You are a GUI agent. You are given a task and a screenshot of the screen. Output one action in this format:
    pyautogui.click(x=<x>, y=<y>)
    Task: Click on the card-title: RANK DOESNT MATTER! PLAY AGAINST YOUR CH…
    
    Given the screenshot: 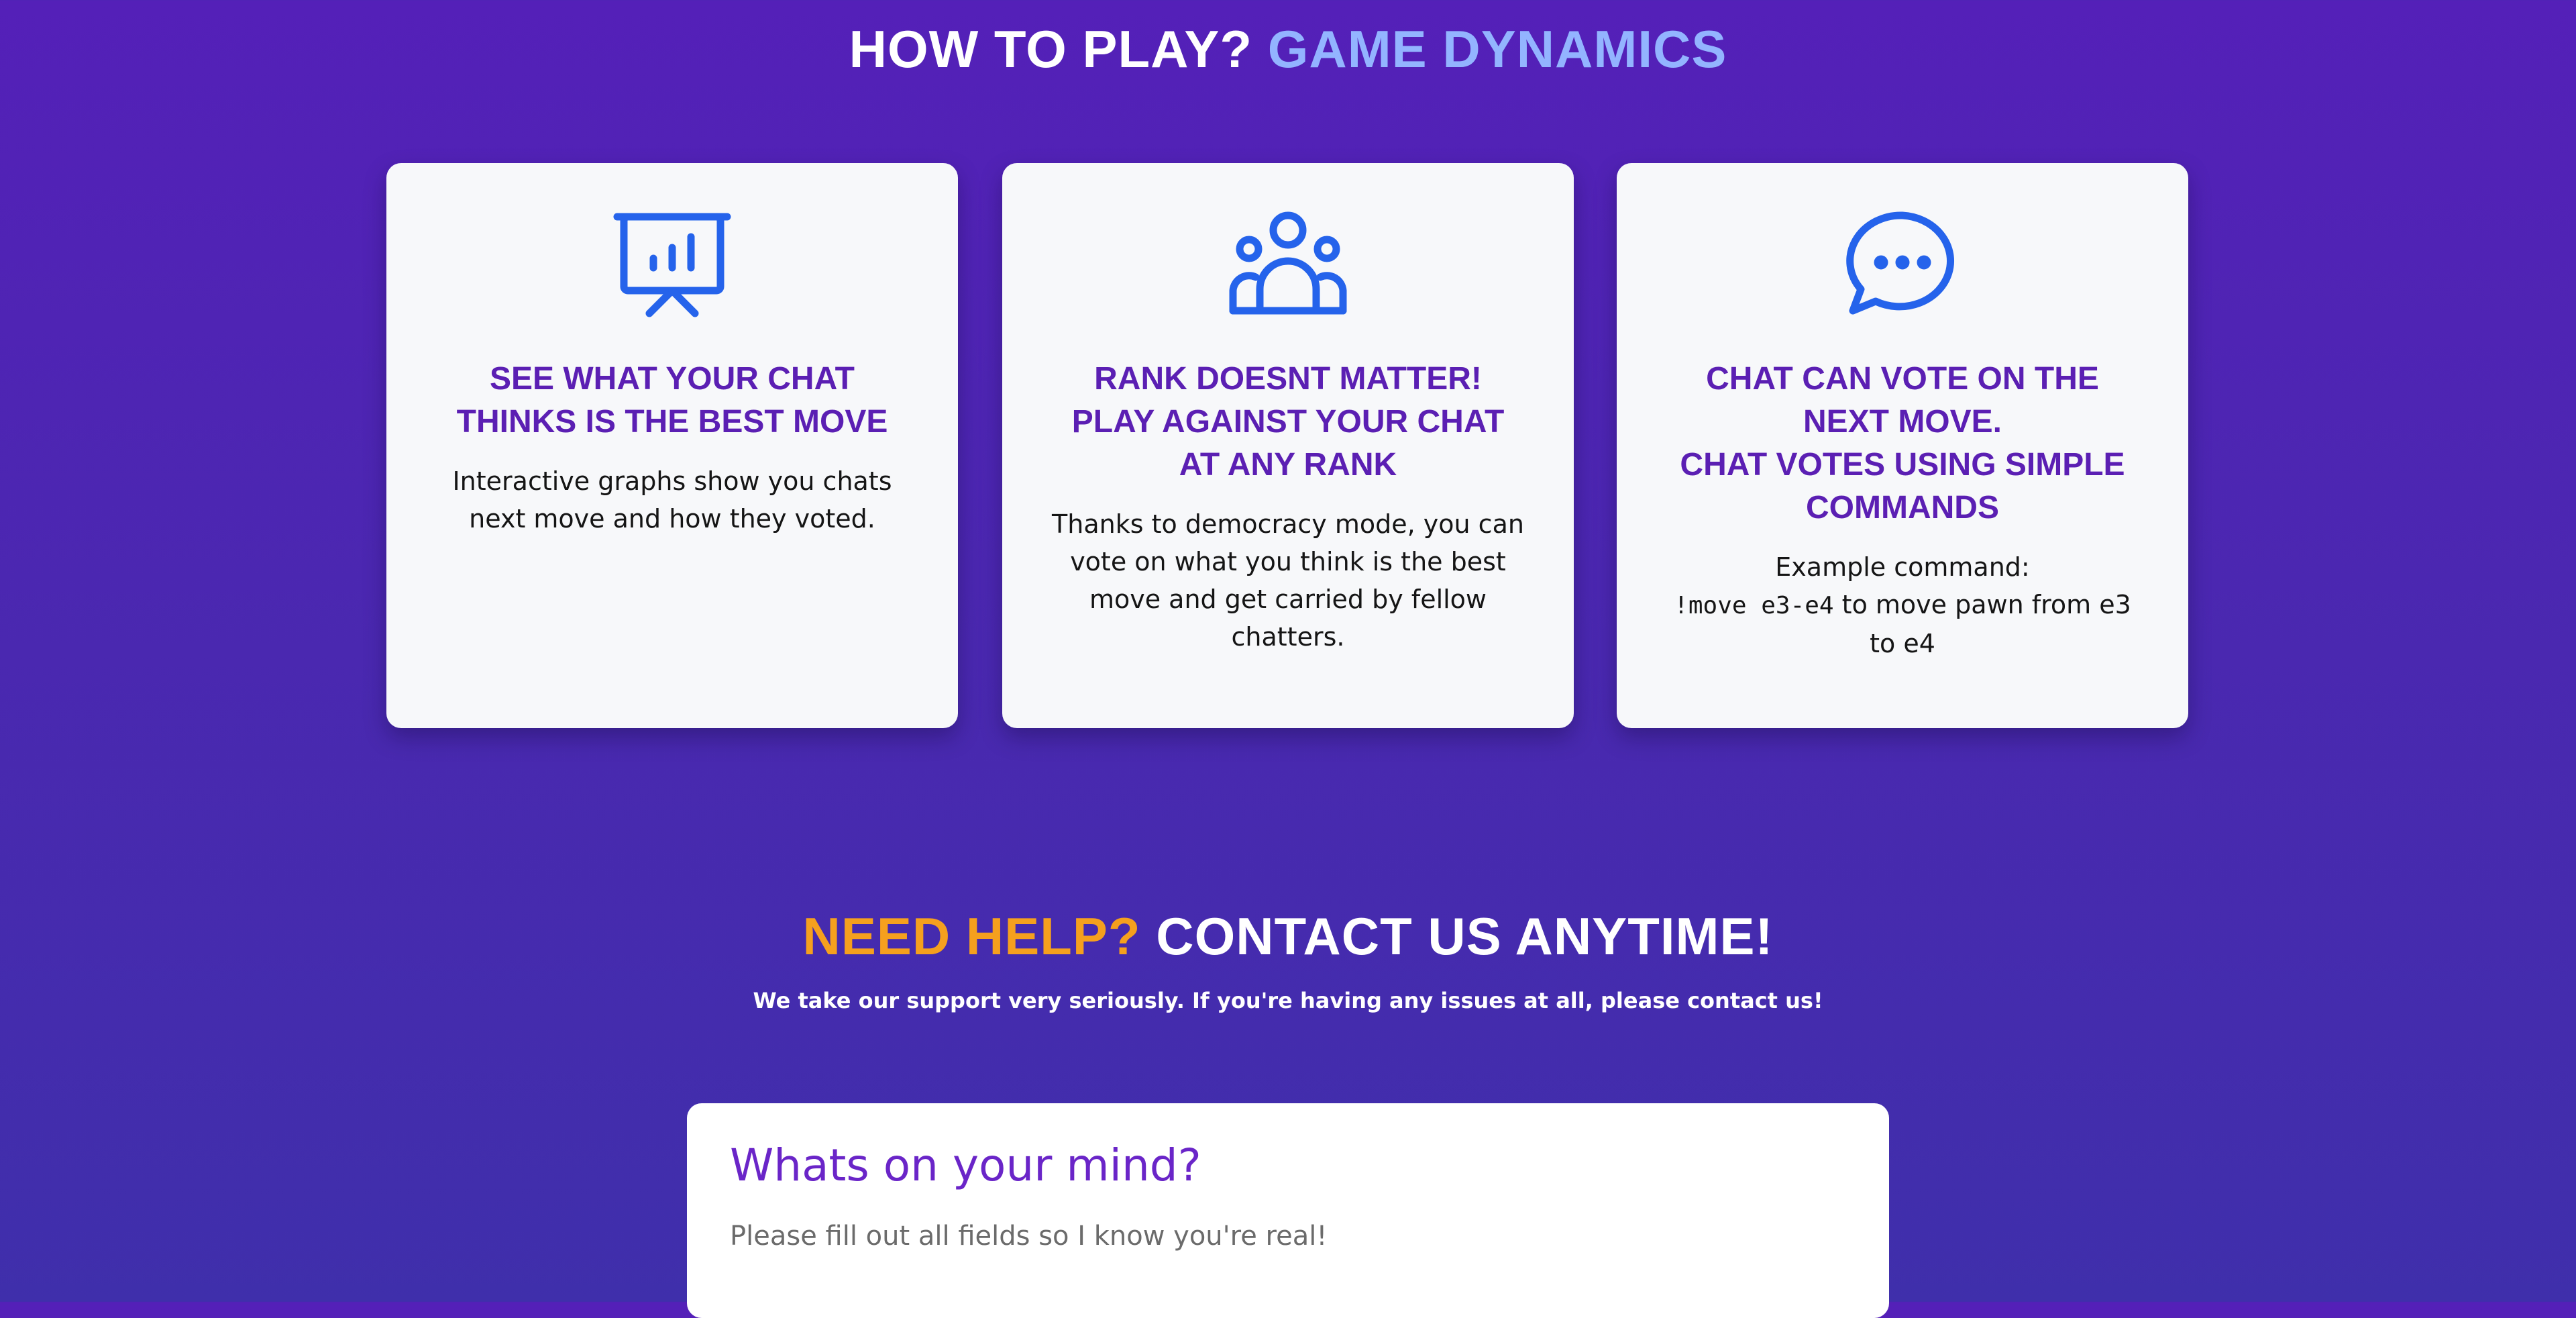 What is the action you would take?
    pyautogui.click(x=1288, y=422)
    